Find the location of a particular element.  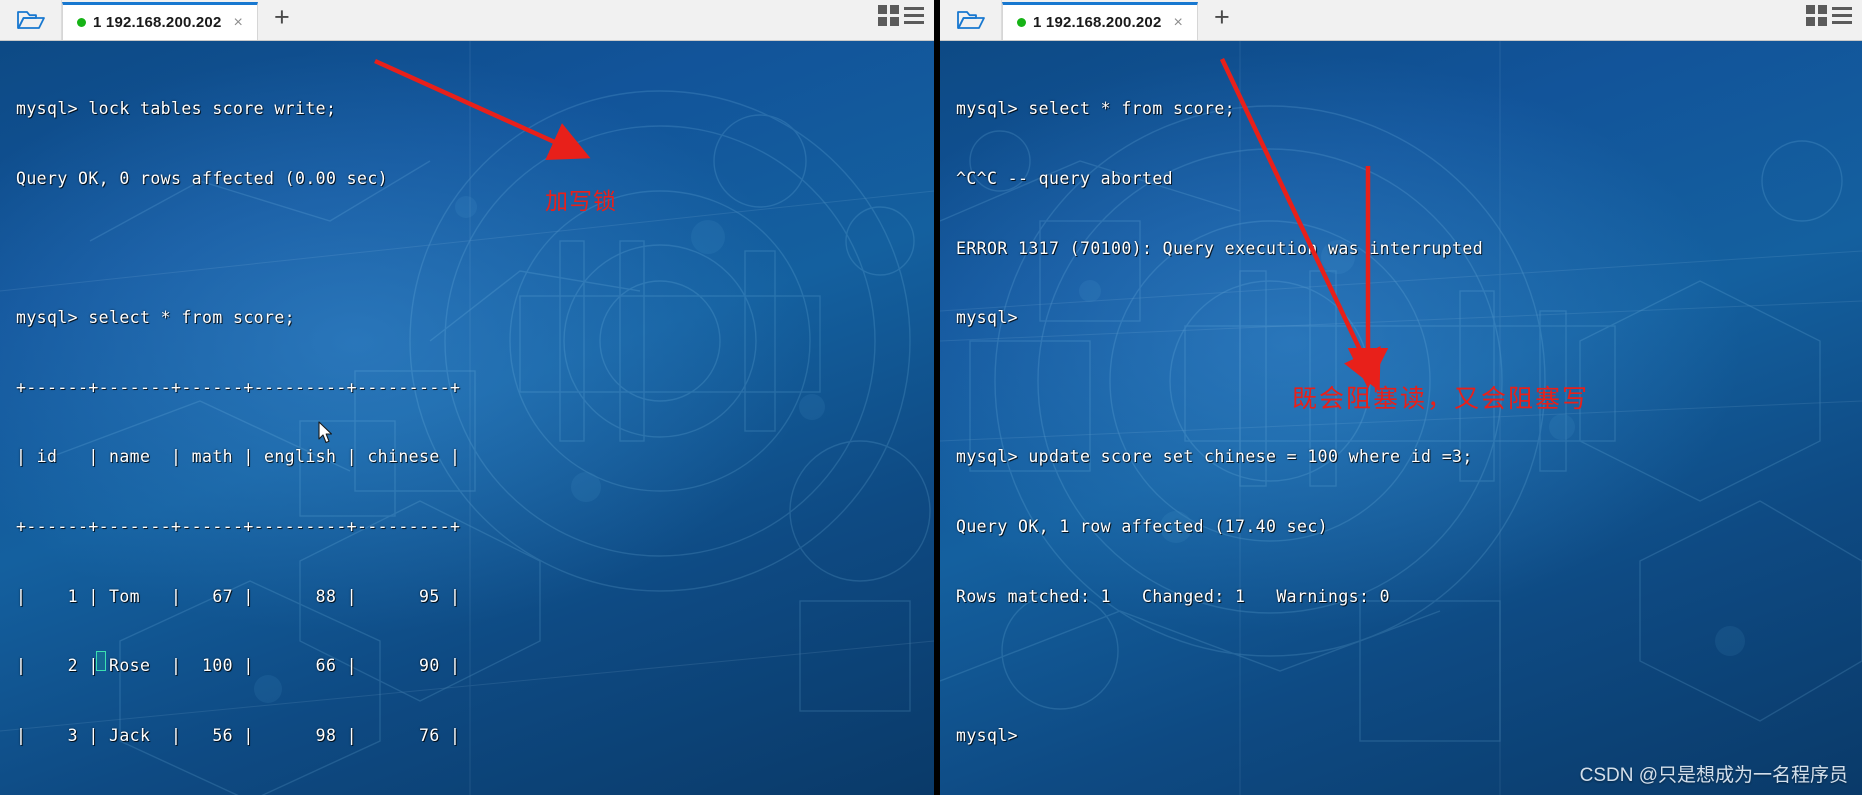

terminal-tab-right: 1 192.168.200.202 × is located at coordinates (1100, 21).